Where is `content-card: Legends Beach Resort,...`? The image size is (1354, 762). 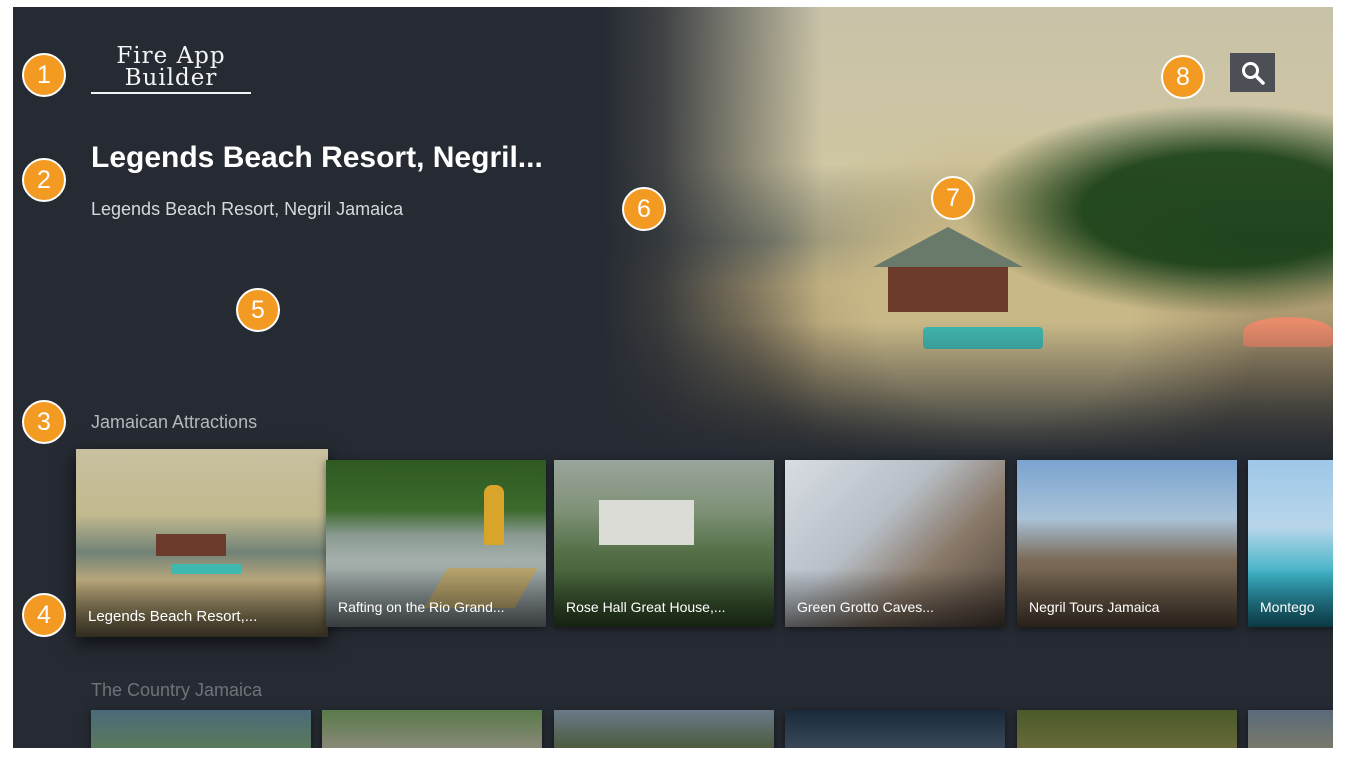 content-card: Legends Beach Resort,... is located at coordinates (202, 543).